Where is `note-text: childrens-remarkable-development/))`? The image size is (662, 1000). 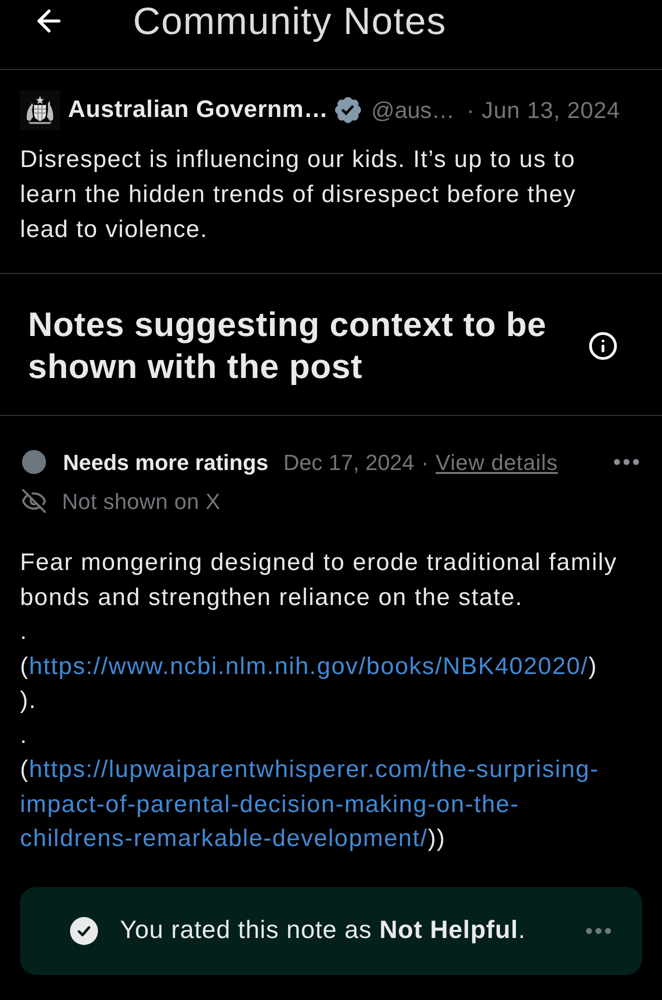
note-text: childrens-remarkable-development/)) is located at coordinates (233, 839).